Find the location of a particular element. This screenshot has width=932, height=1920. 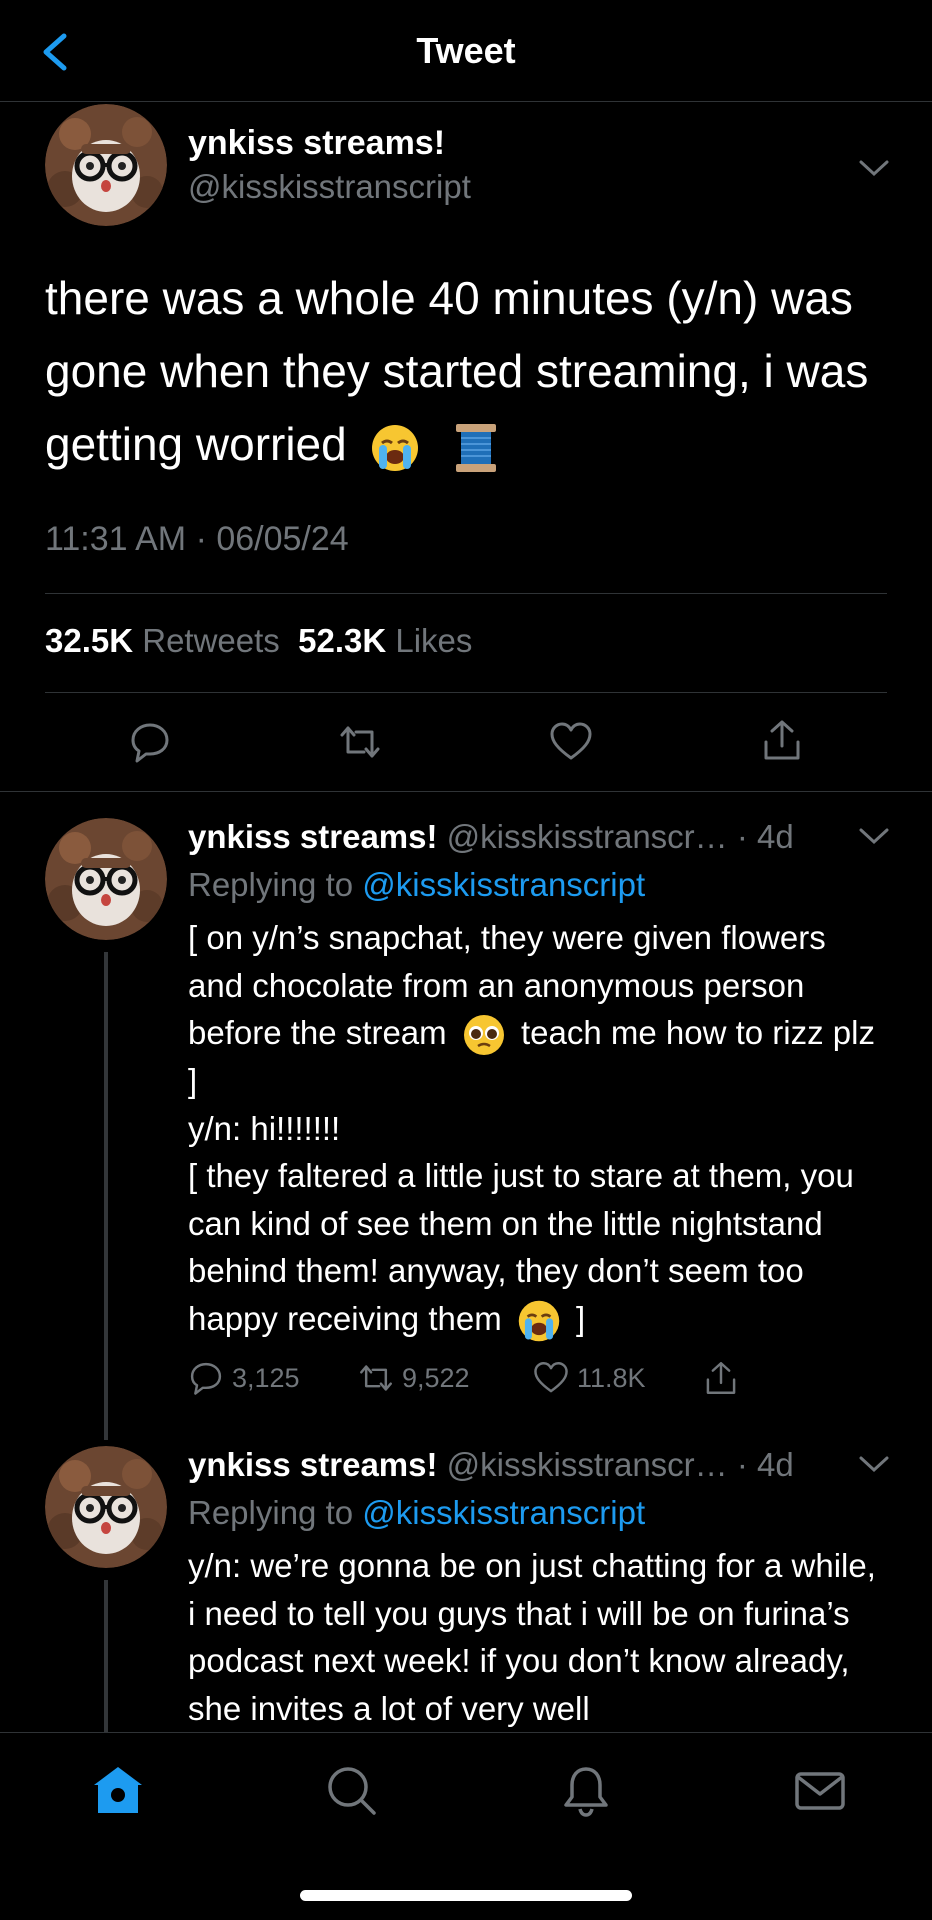

top-bar: Tweet is located at coordinates (466, 51).